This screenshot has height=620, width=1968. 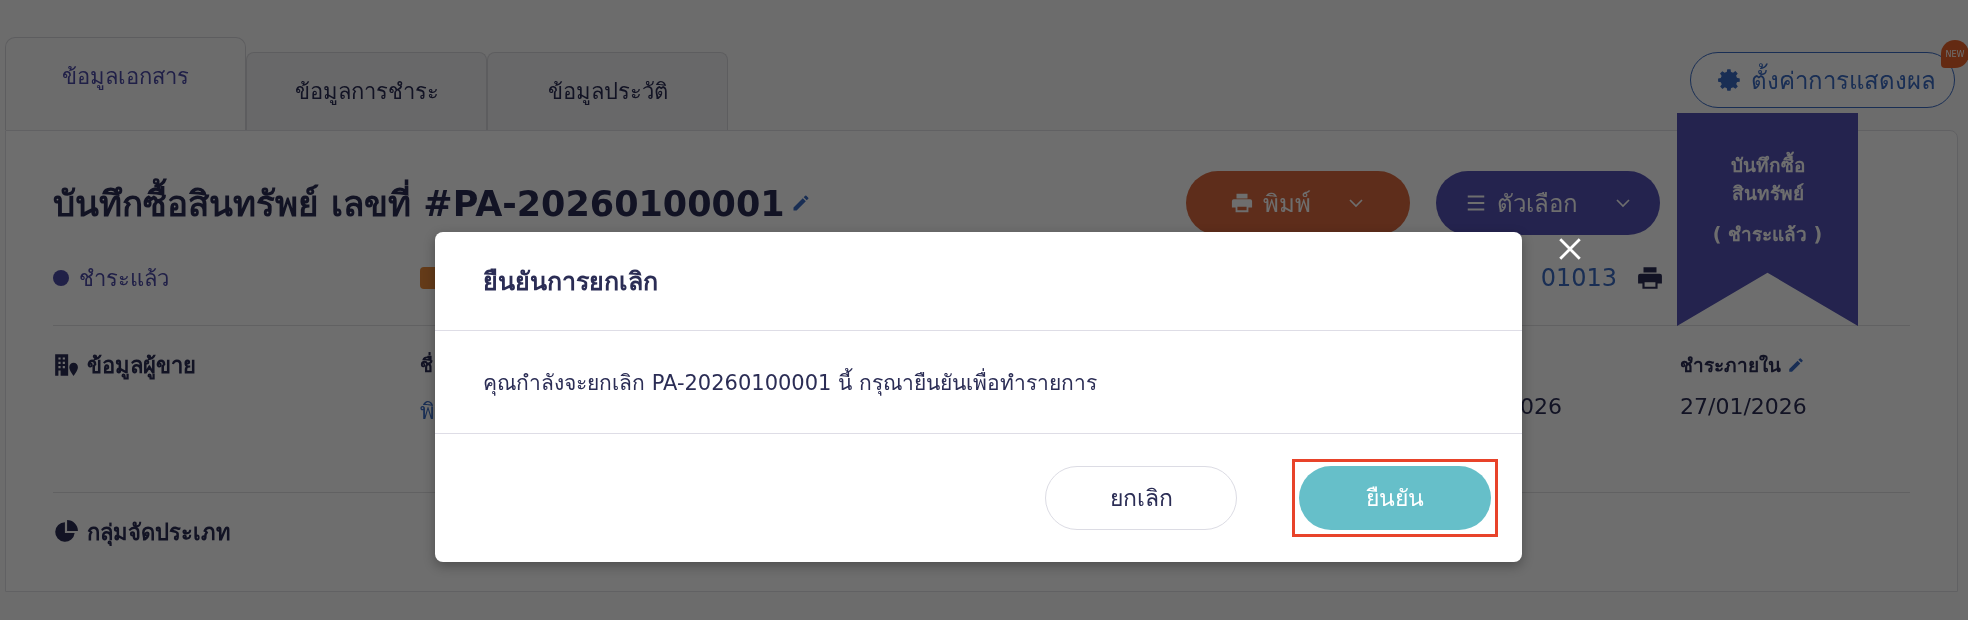 What do you see at coordinates (1395, 498) in the screenshot?
I see `confirm-button: ยืนยัน` at bounding box center [1395, 498].